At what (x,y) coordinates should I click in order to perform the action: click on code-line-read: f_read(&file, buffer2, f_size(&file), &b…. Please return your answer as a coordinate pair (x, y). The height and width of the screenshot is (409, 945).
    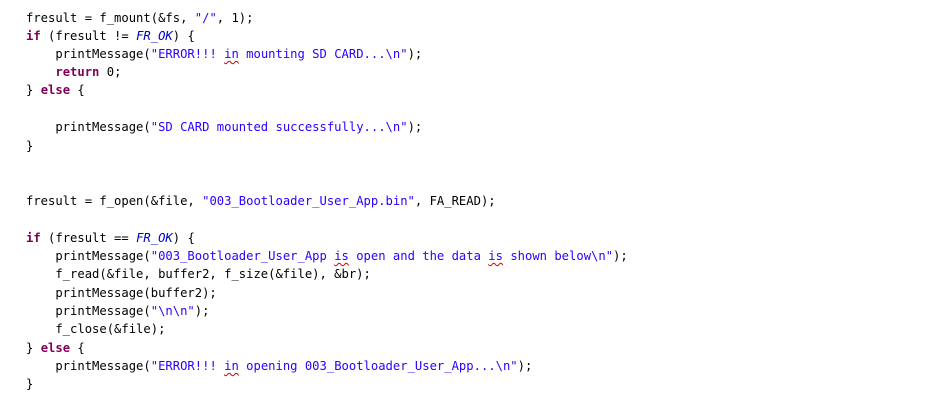
    Looking at the image, I should click on (198, 274).